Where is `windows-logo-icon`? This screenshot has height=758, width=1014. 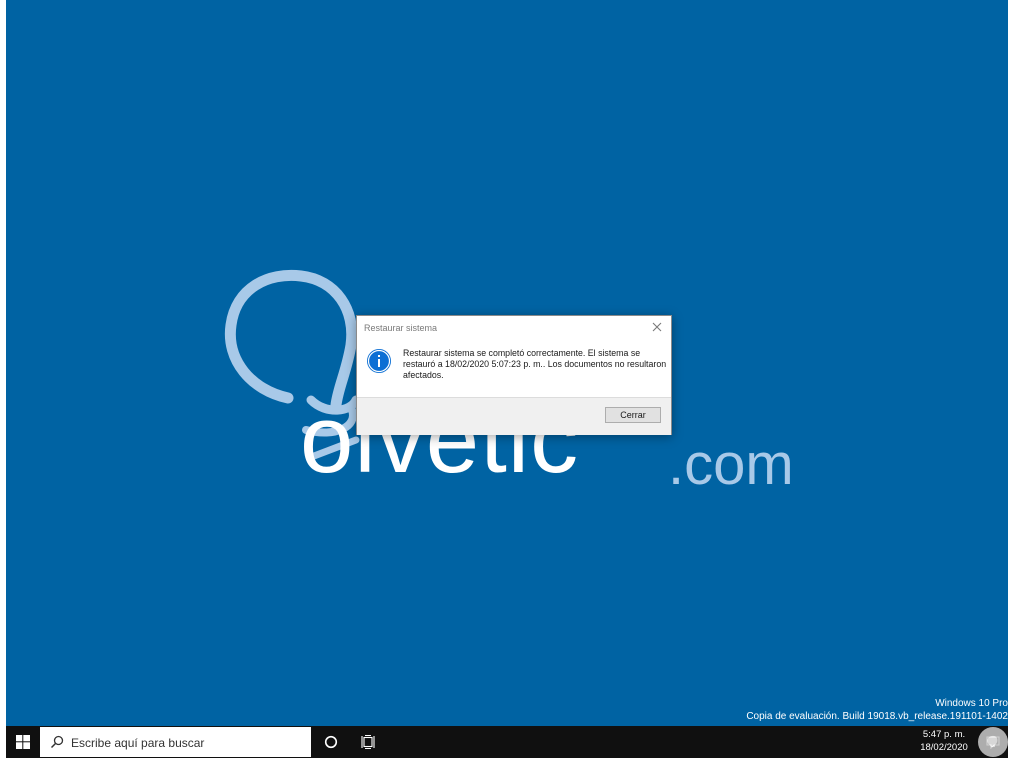
windows-logo-icon is located at coordinates (23, 742).